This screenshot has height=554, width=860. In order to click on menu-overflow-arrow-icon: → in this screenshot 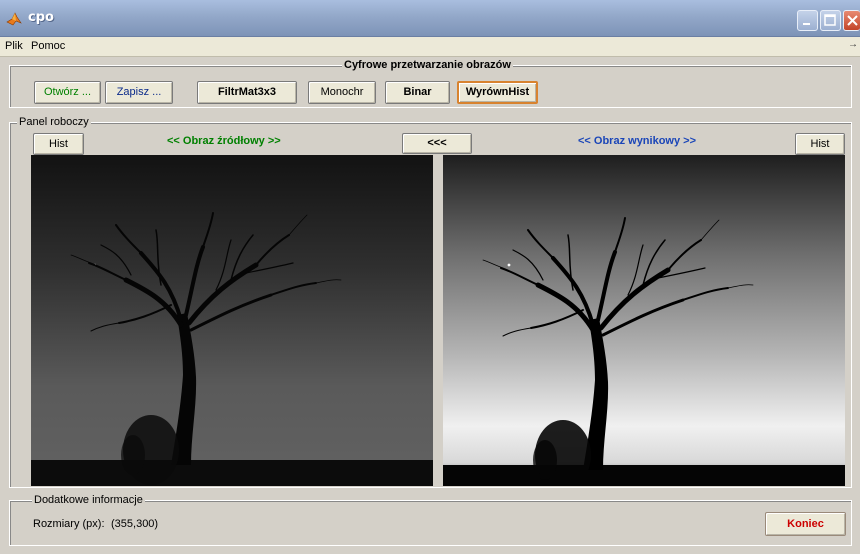, I will do `click(853, 44)`.